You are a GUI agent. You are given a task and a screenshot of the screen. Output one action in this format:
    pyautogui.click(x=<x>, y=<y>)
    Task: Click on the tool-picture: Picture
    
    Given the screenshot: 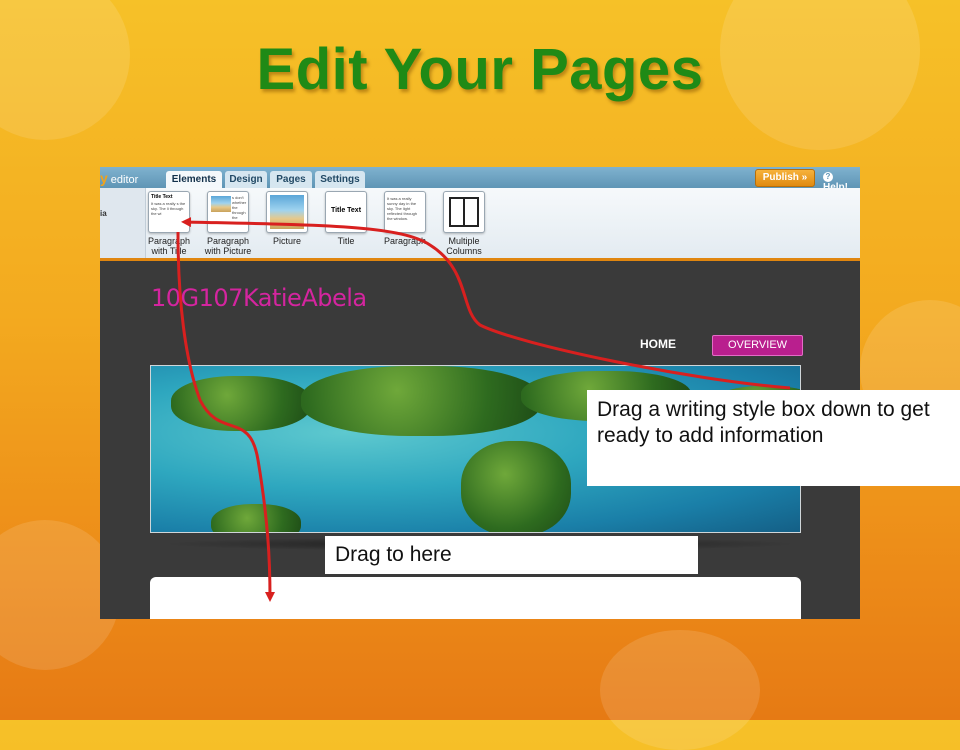 What is the action you would take?
    pyautogui.click(x=287, y=218)
    